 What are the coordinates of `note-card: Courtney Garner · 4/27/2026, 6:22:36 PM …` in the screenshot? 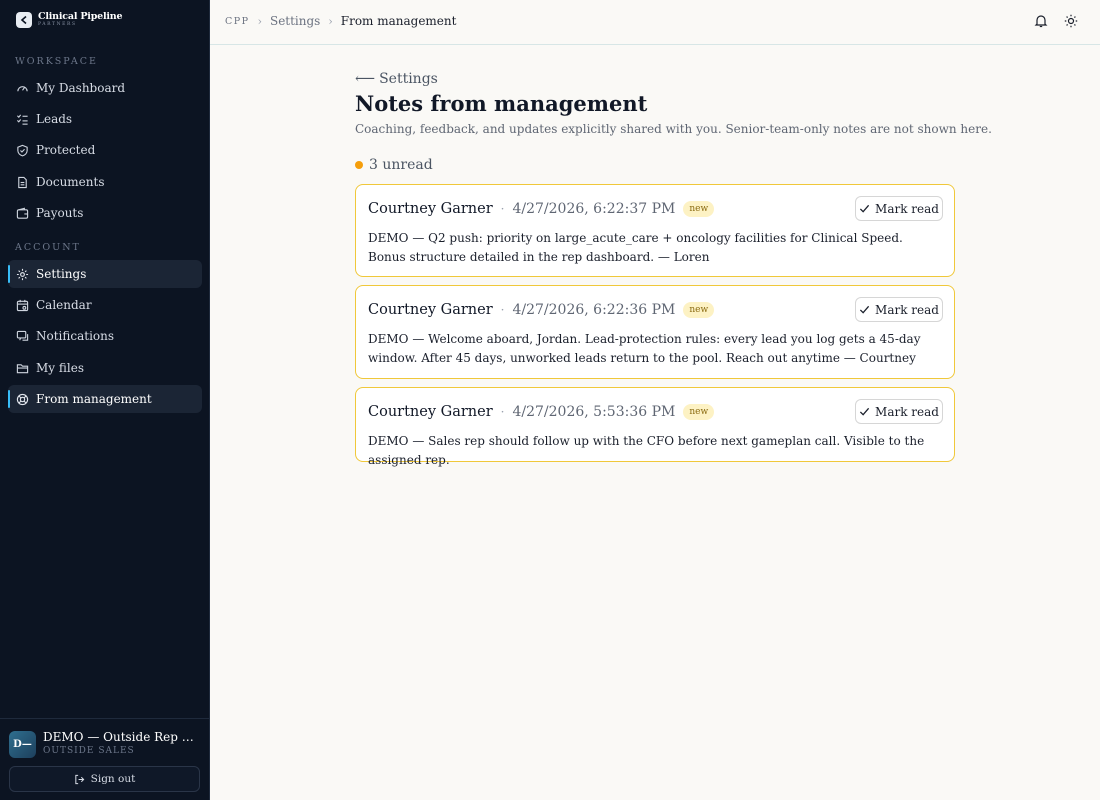 It's located at (655, 332).